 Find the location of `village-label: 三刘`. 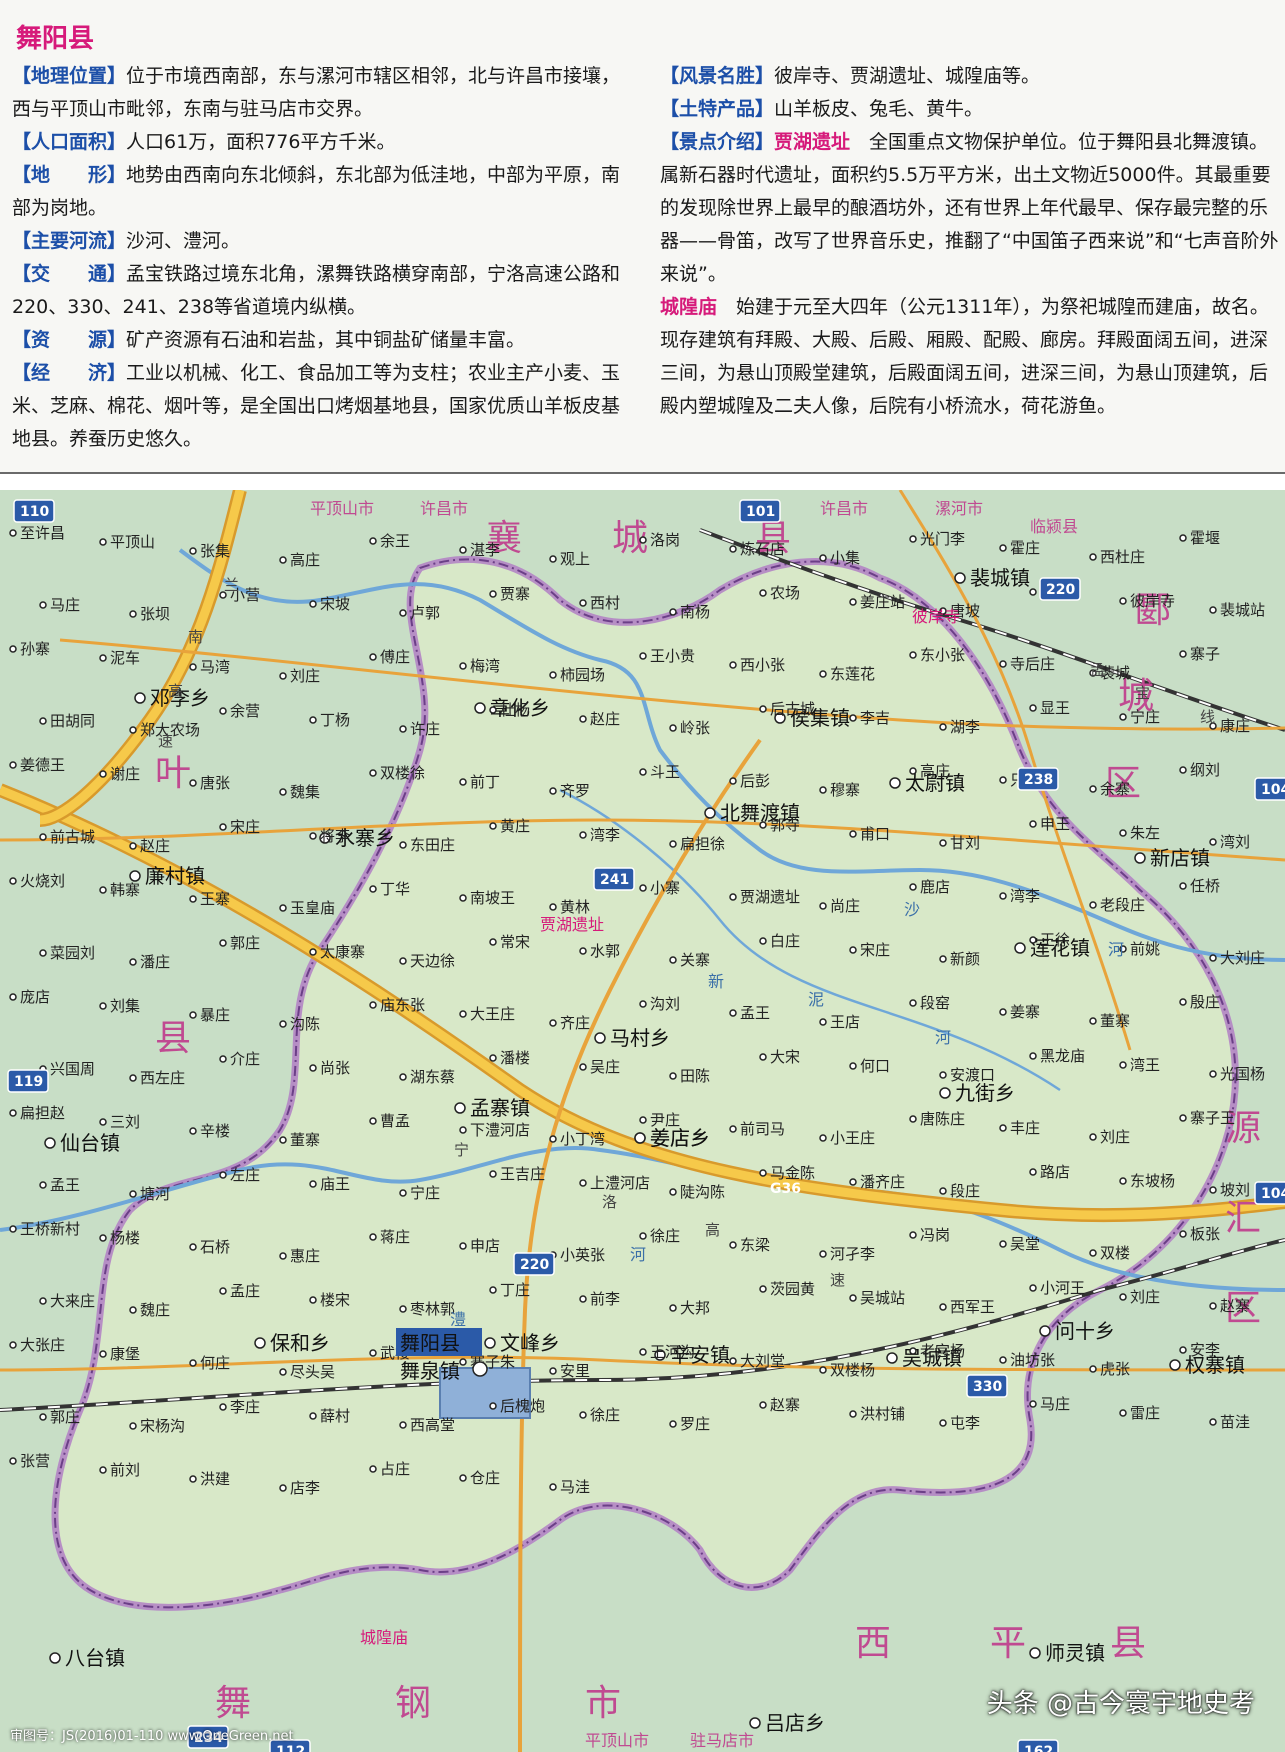

village-label: 三刘 is located at coordinates (125, 1122).